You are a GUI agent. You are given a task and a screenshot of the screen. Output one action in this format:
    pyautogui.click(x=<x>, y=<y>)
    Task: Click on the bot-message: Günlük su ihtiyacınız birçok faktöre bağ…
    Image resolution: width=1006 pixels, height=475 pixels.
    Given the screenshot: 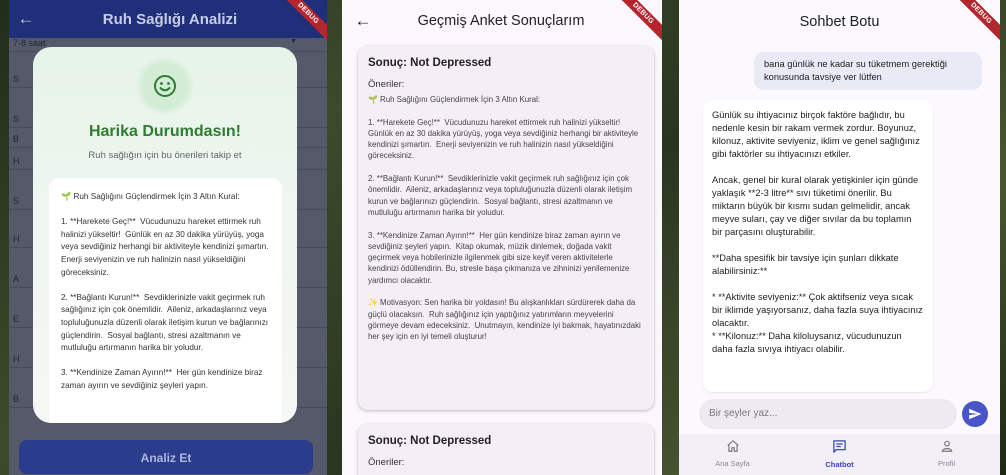 What is the action you would take?
    pyautogui.click(x=818, y=246)
    